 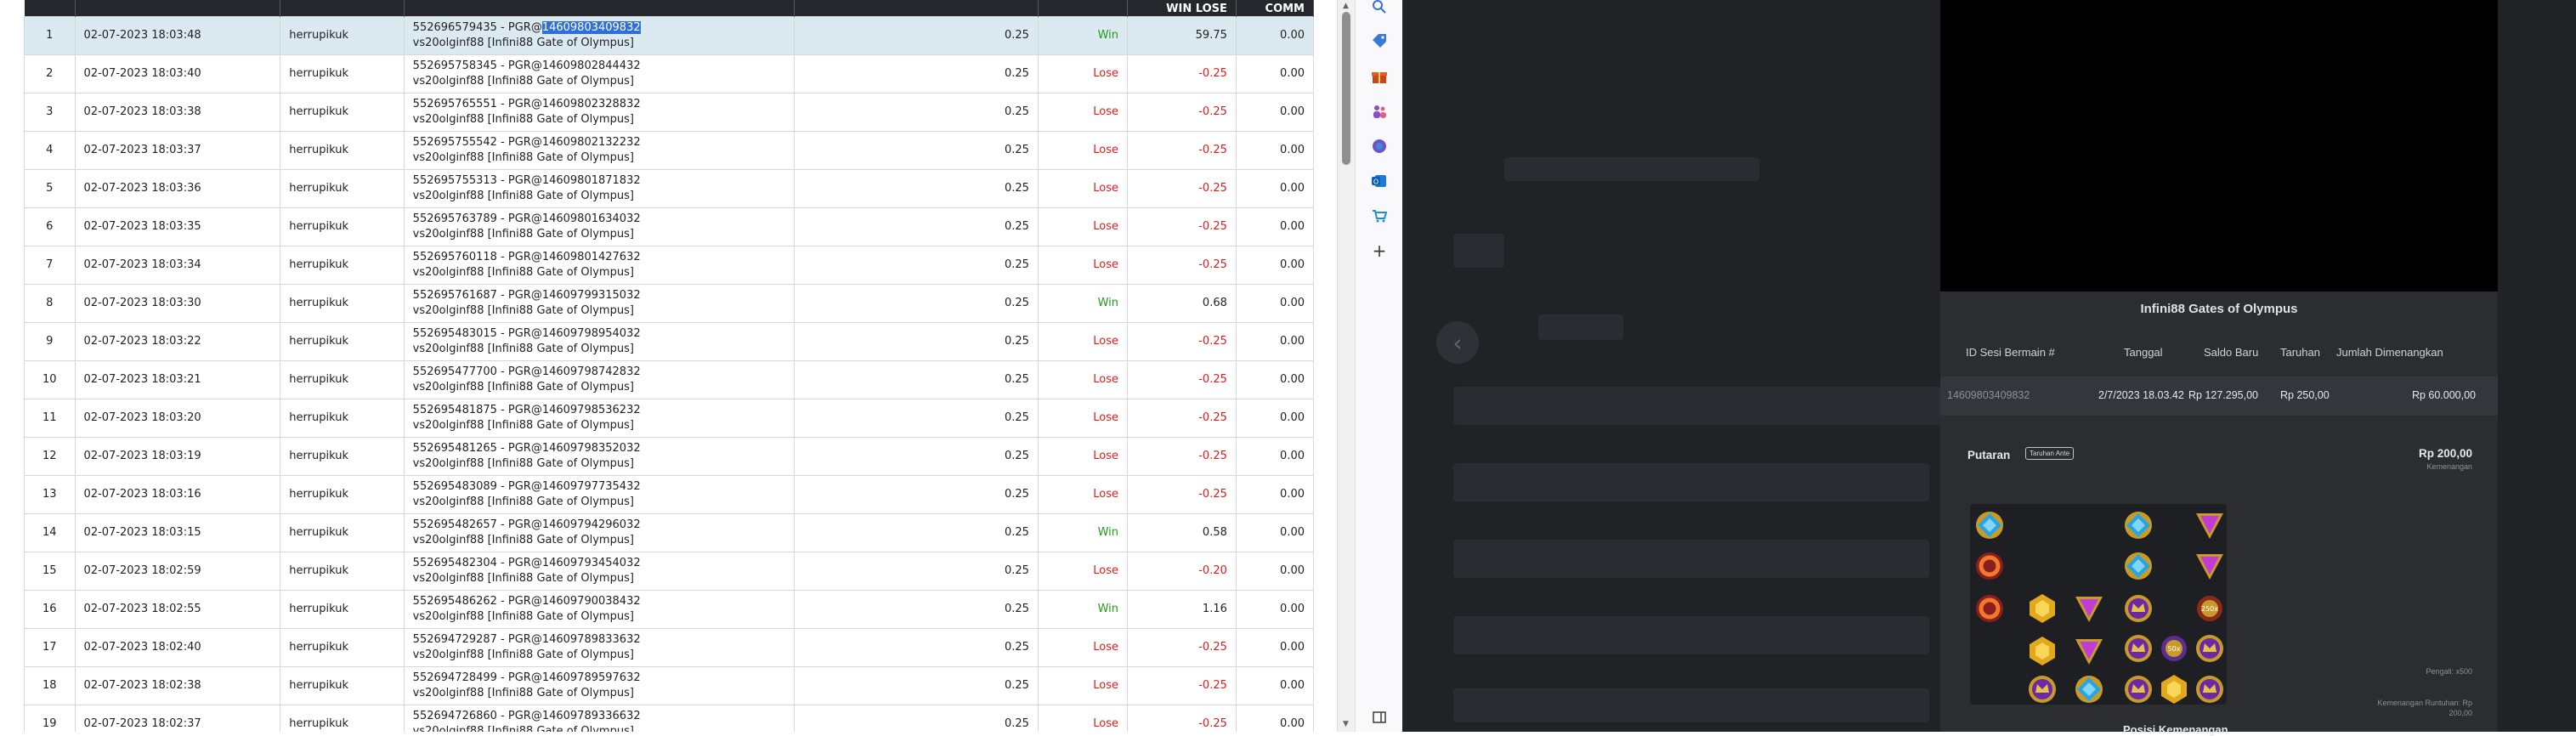 I want to click on row-date: 02-07-2023 18:03:48, so click(x=177, y=35).